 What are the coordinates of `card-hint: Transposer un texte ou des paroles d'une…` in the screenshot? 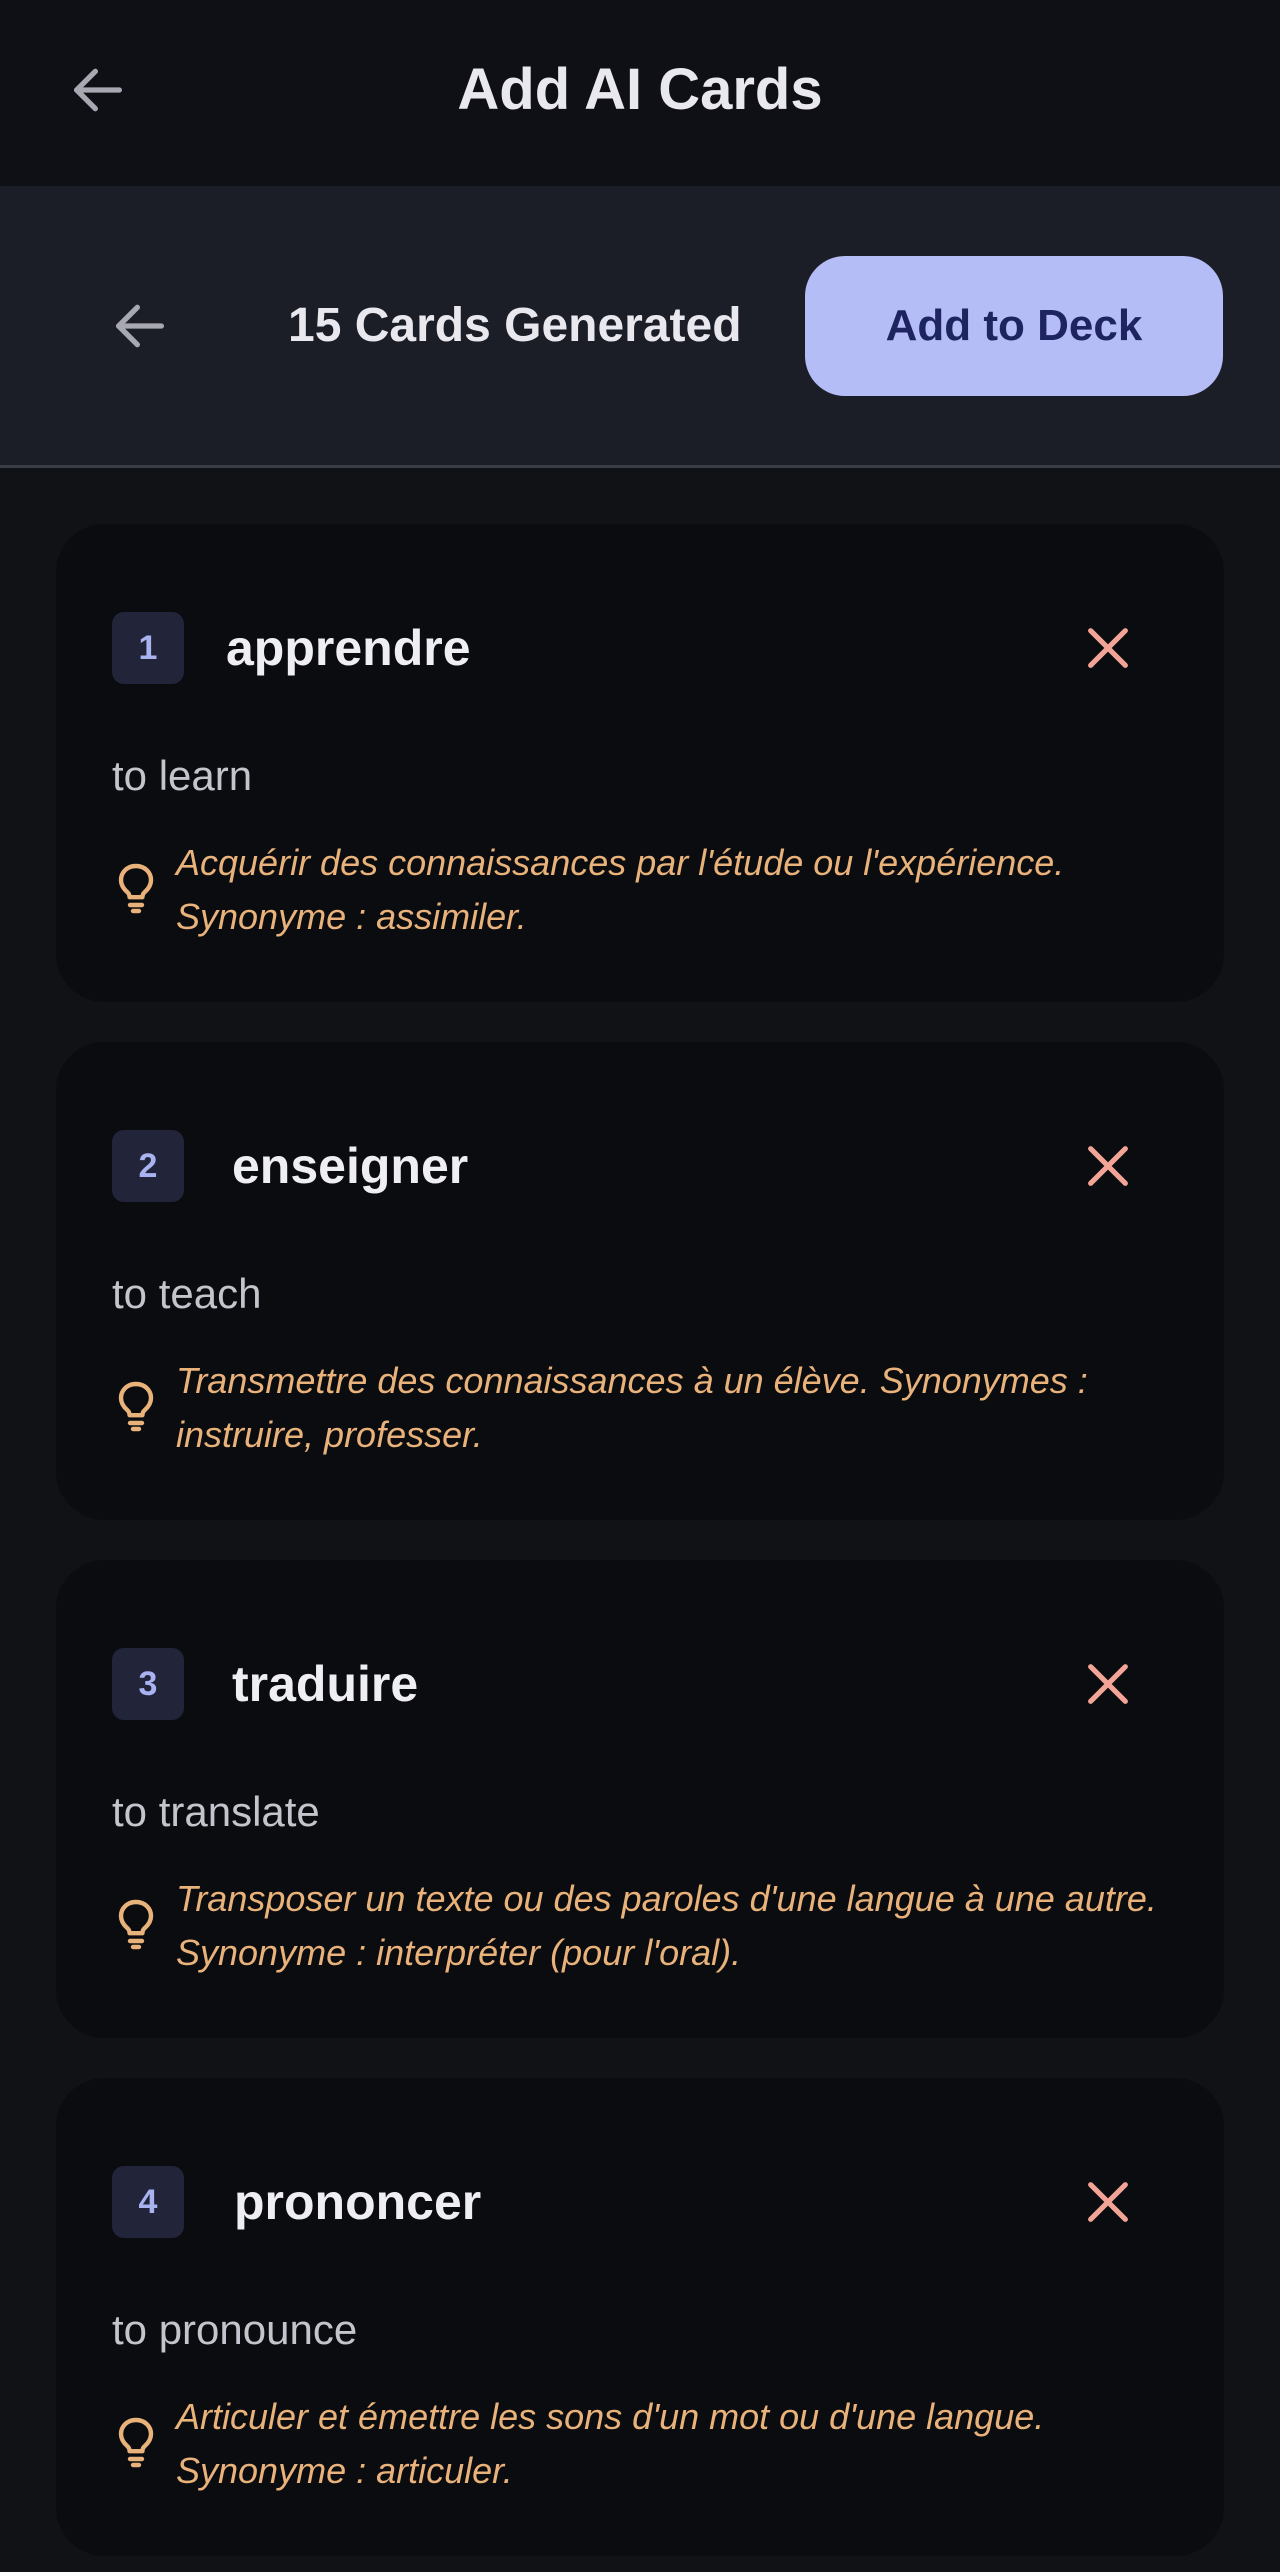 It's located at (666, 1925).